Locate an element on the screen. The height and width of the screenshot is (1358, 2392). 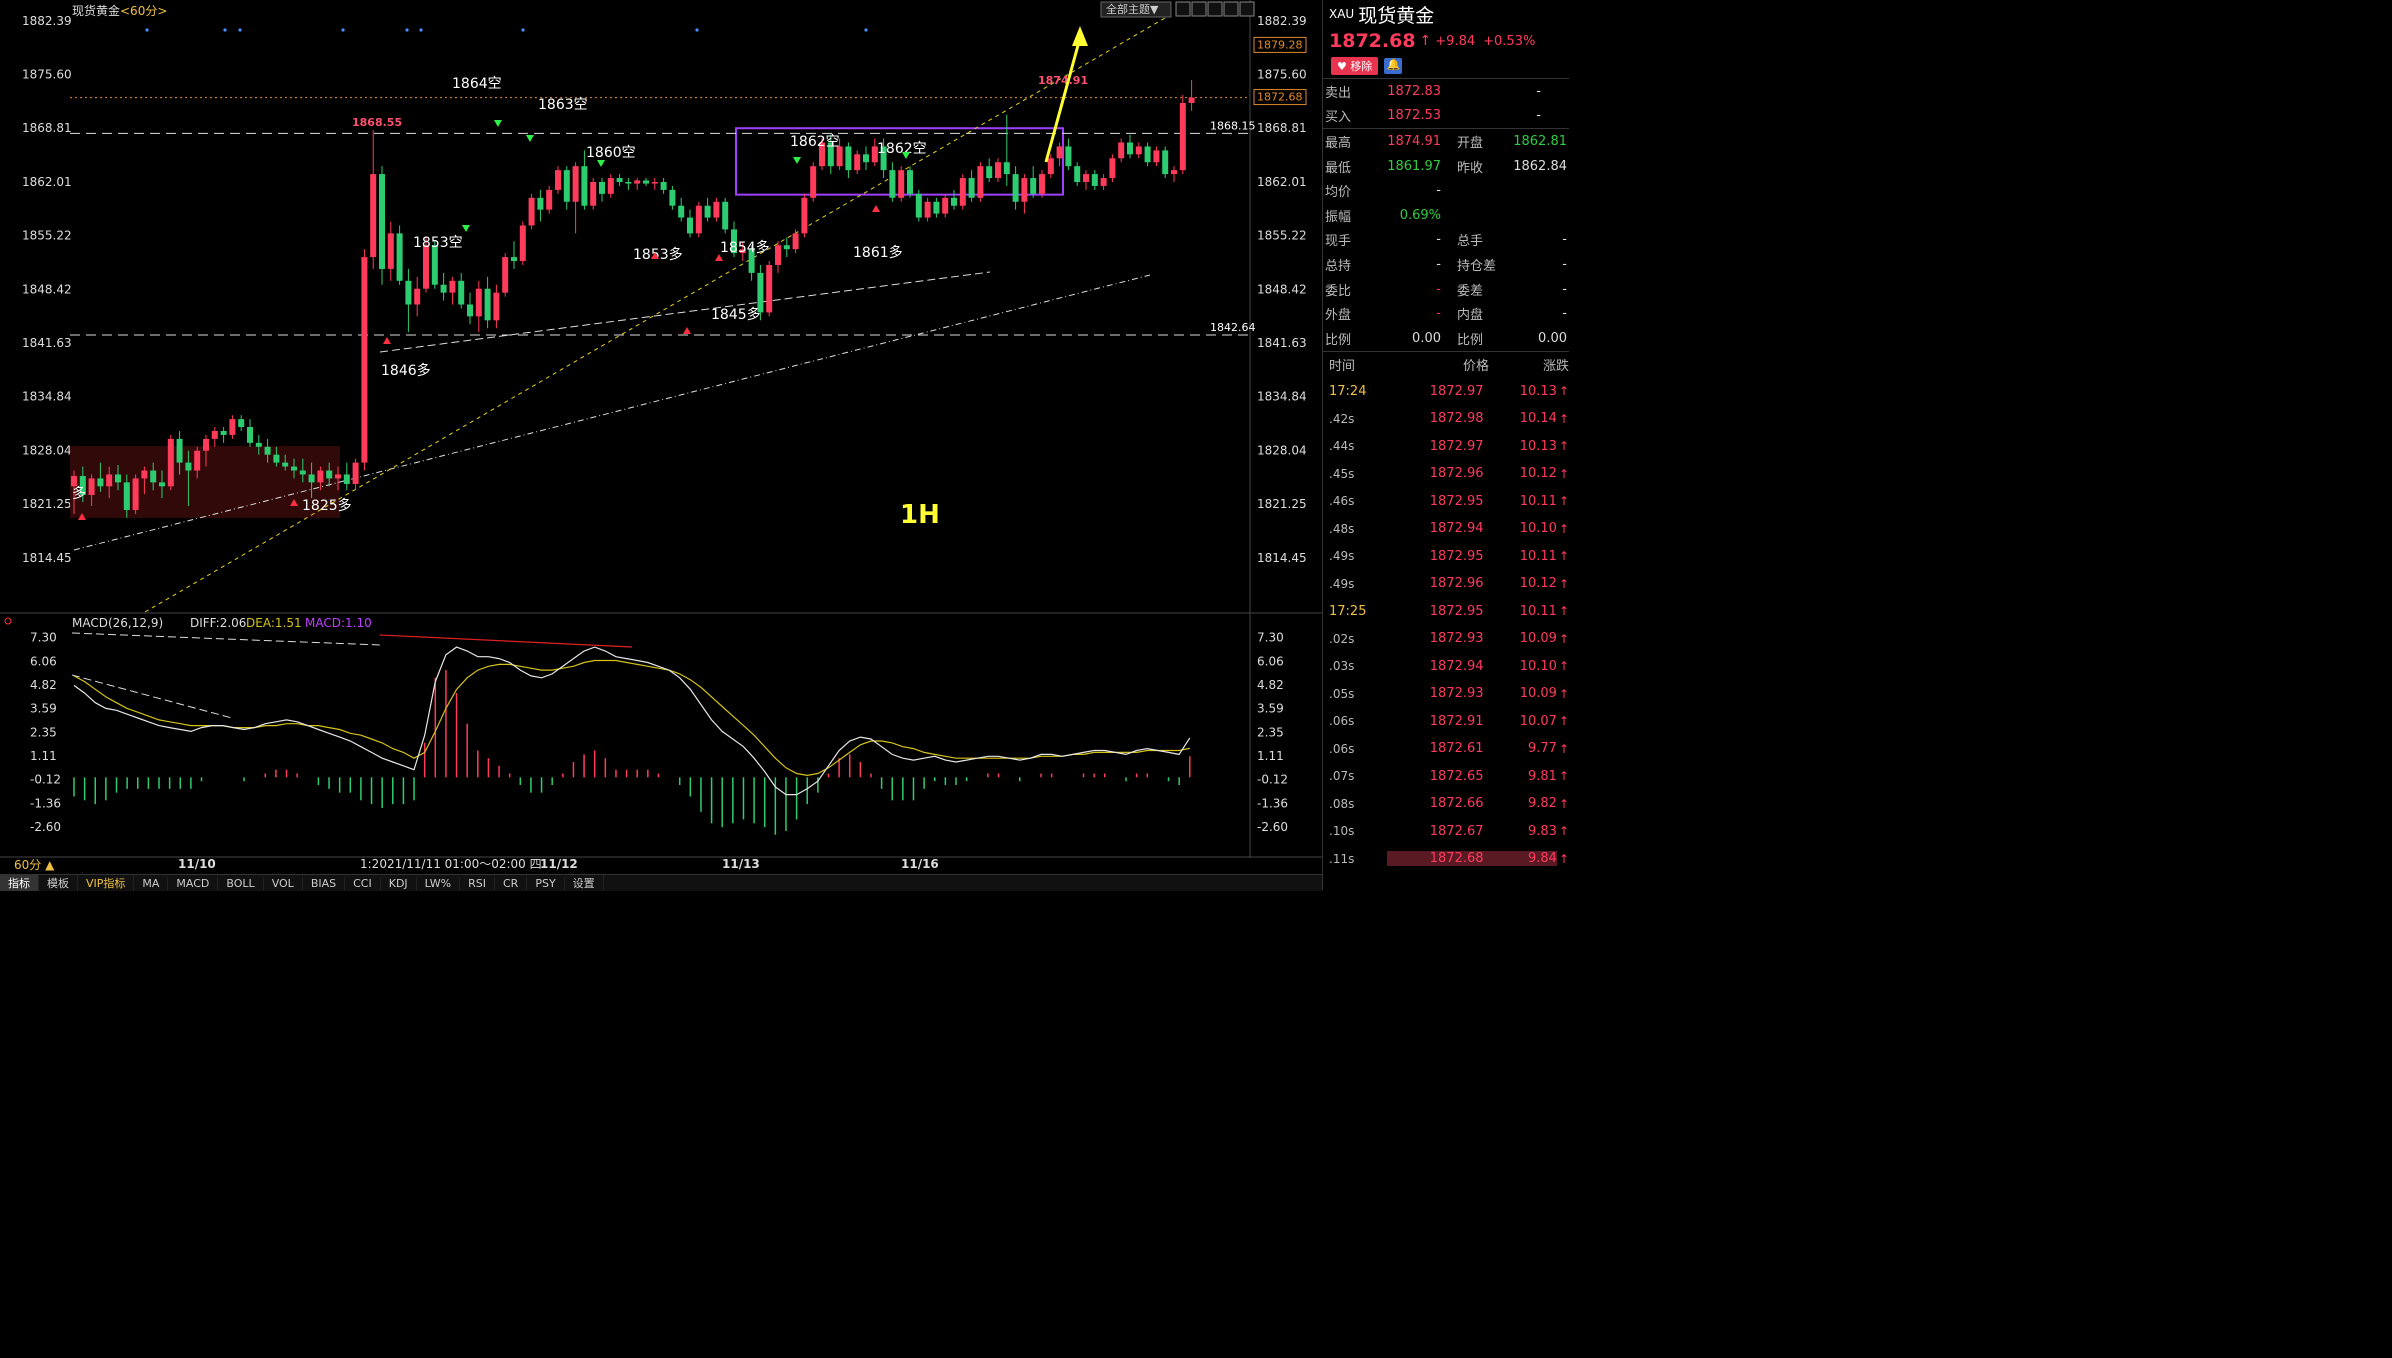
indicator-tab-6: VOL is located at coordinates (283, 883).